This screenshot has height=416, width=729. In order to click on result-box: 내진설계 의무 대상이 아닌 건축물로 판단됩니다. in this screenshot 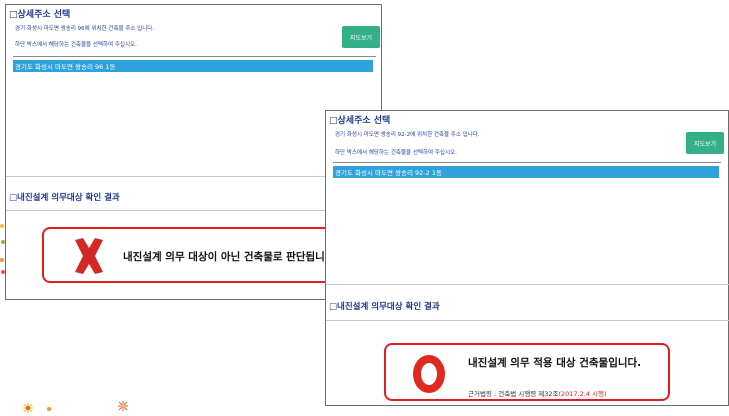, I will do `click(190, 255)`.